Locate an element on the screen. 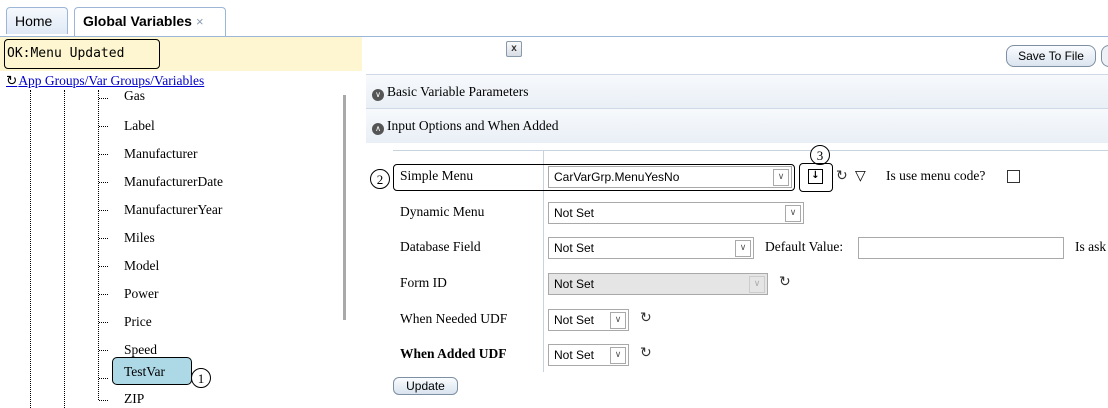  simple-menu-select: CarVarGrp.MenuYesNo ∨ is located at coordinates (670, 177).